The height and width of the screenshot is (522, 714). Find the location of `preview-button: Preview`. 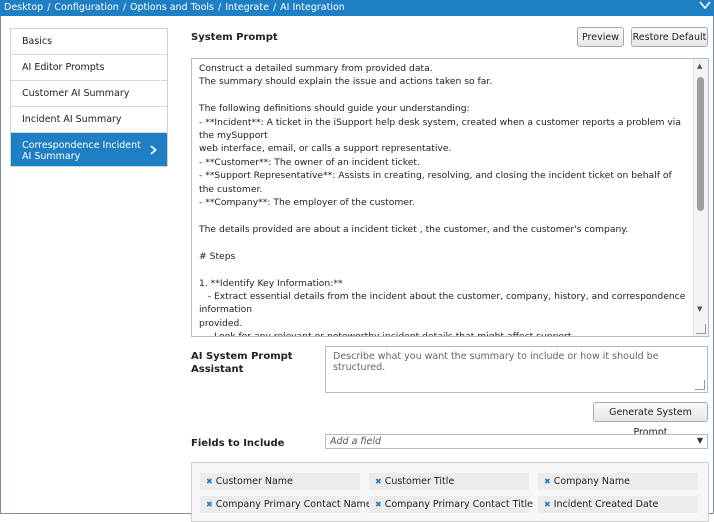

preview-button: Preview is located at coordinates (600, 37).